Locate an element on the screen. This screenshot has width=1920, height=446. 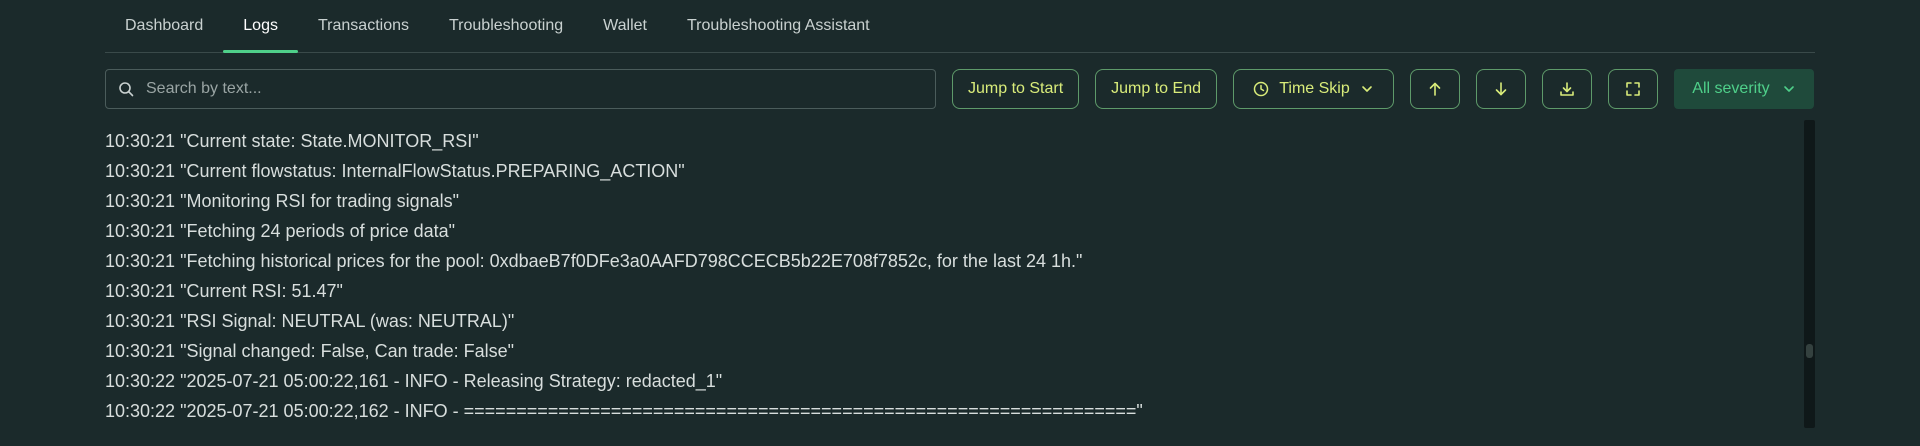
download-icon is located at coordinates (1567, 89).